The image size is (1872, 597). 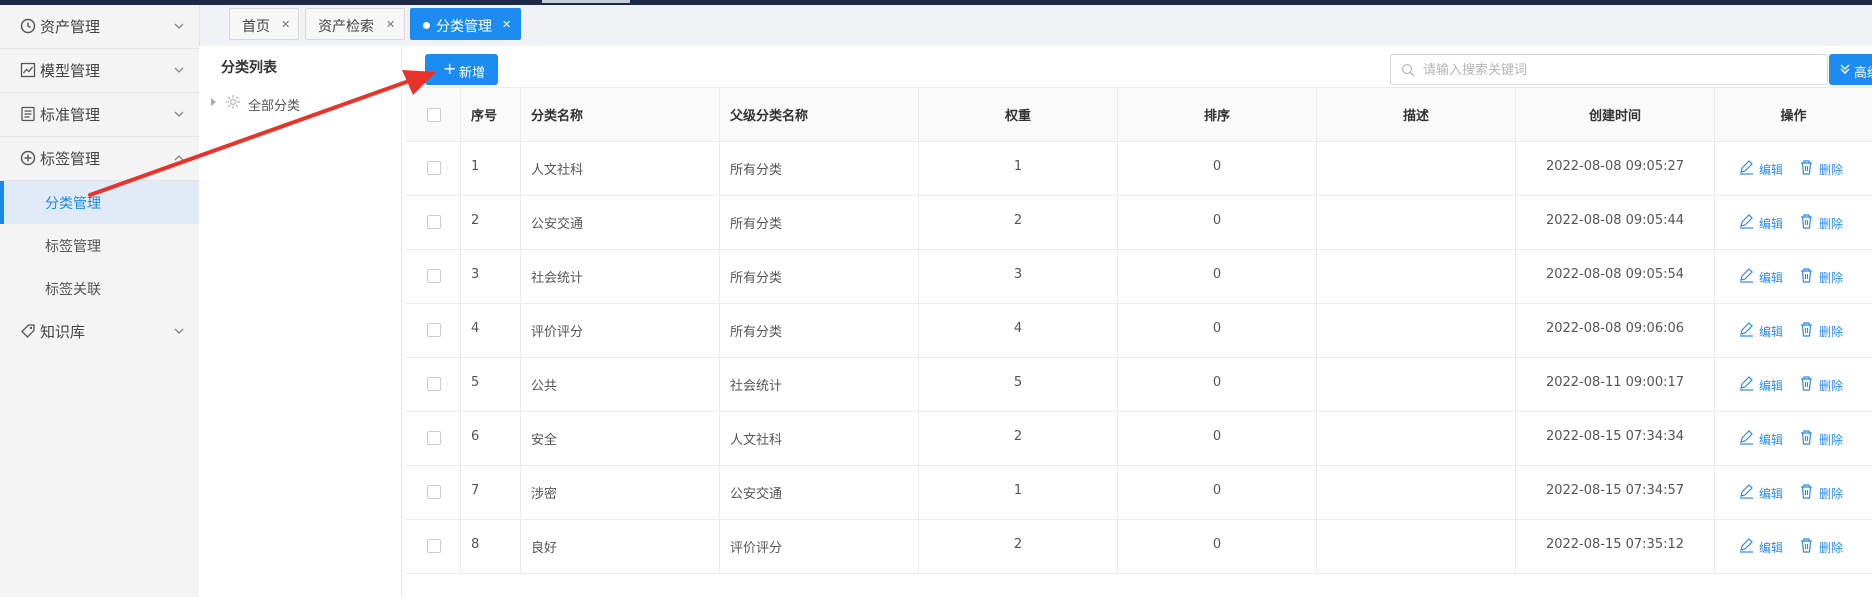 What do you see at coordinates (1614, 116) in the screenshot?
I see `column-header-label: 创建时间` at bounding box center [1614, 116].